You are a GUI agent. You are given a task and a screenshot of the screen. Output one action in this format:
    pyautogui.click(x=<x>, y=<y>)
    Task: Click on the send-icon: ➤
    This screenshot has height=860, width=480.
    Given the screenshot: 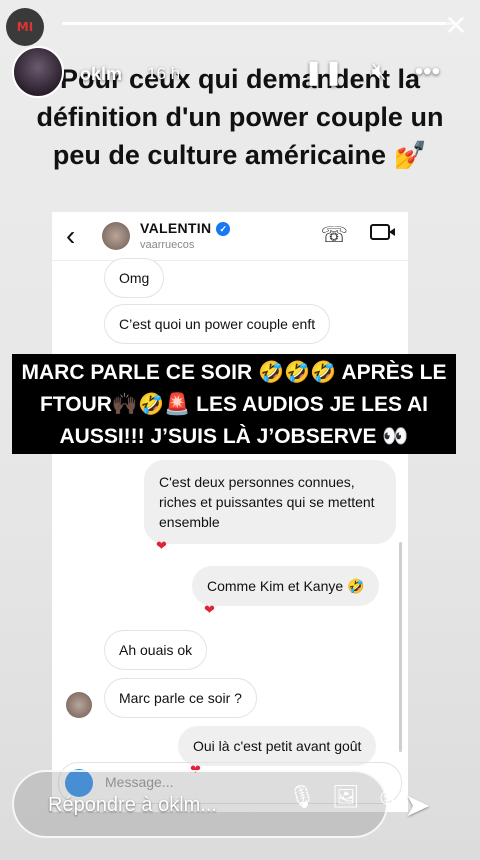 What is the action you would take?
    pyautogui.click(x=417, y=805)
    